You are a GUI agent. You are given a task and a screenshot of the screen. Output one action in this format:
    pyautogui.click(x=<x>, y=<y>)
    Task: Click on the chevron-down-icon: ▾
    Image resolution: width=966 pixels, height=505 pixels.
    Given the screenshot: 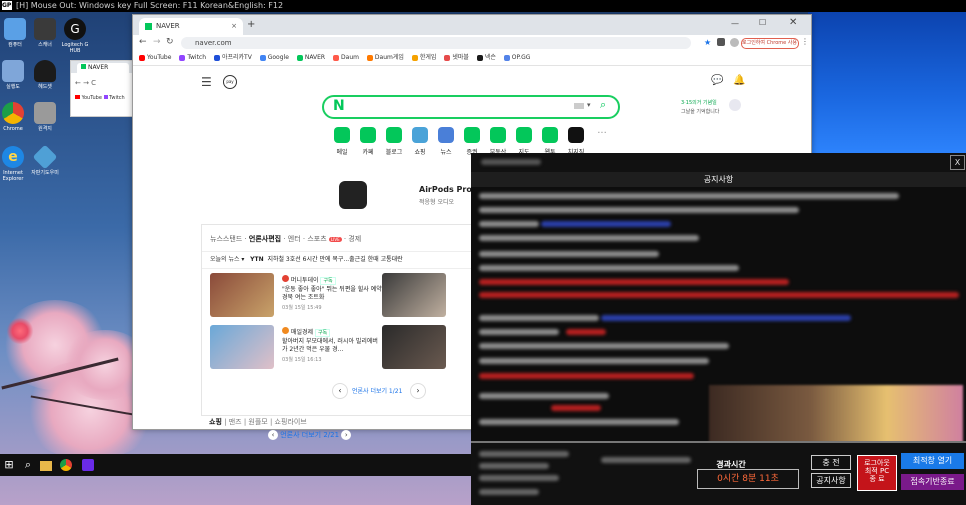 What is the action you would take?
    pyautogui.click(x=589, y=105)
    